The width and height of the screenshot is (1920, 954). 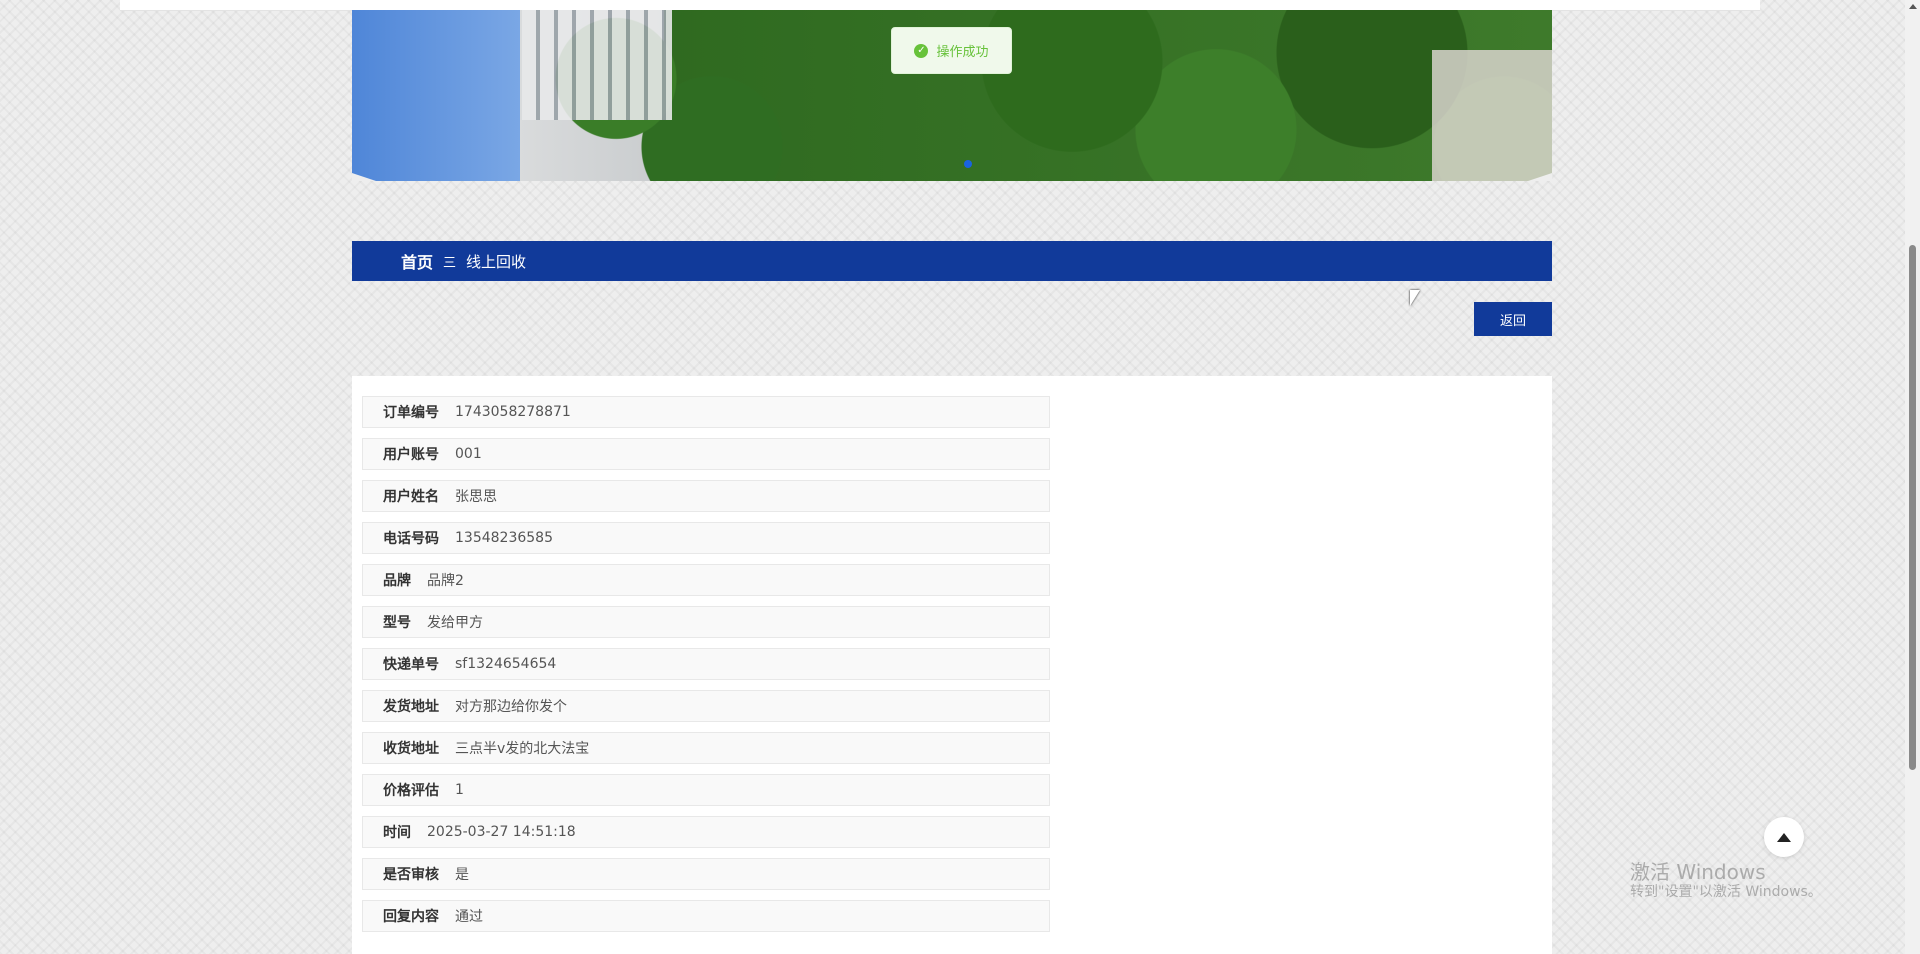 I want to click on field-label: 订单编号, so click(x=411, y=413).